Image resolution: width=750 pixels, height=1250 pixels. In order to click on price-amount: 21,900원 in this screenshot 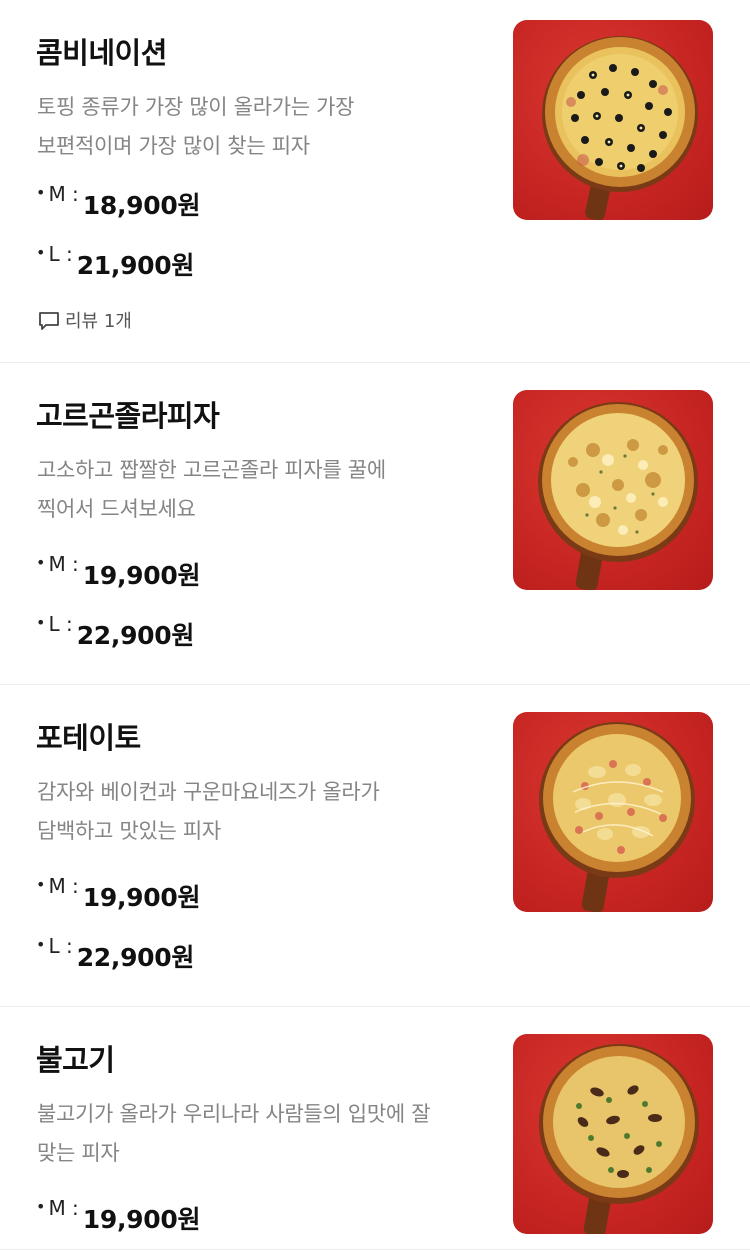, I will do `click(135, 265)`.